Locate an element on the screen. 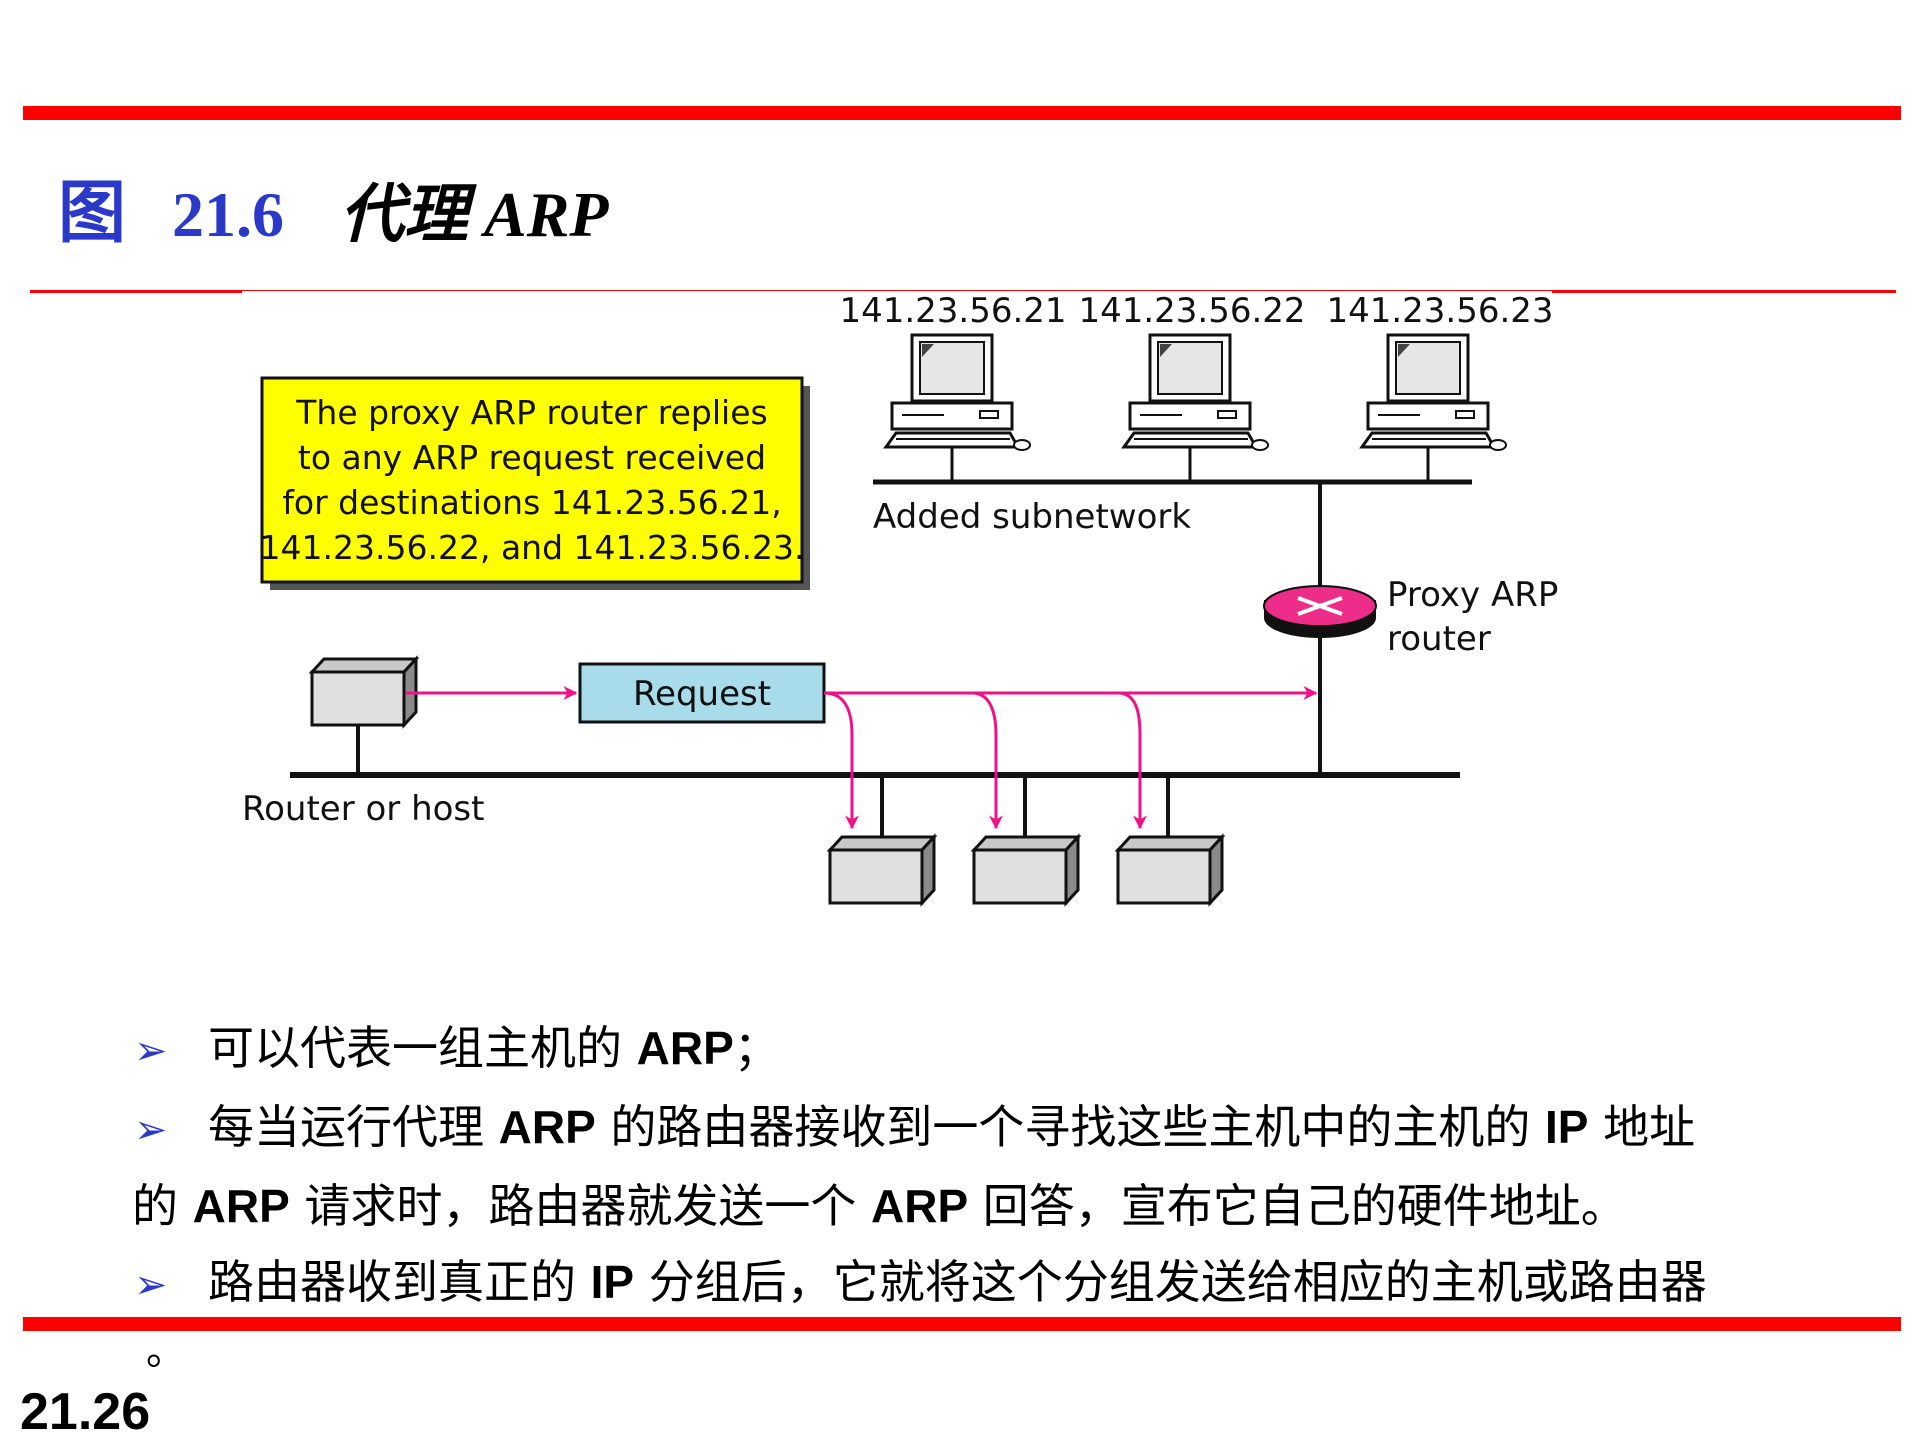  bullet-text: 的路由器接收到一个寻找这些主机中的主机的 is located at coordinates (1070, 1127).